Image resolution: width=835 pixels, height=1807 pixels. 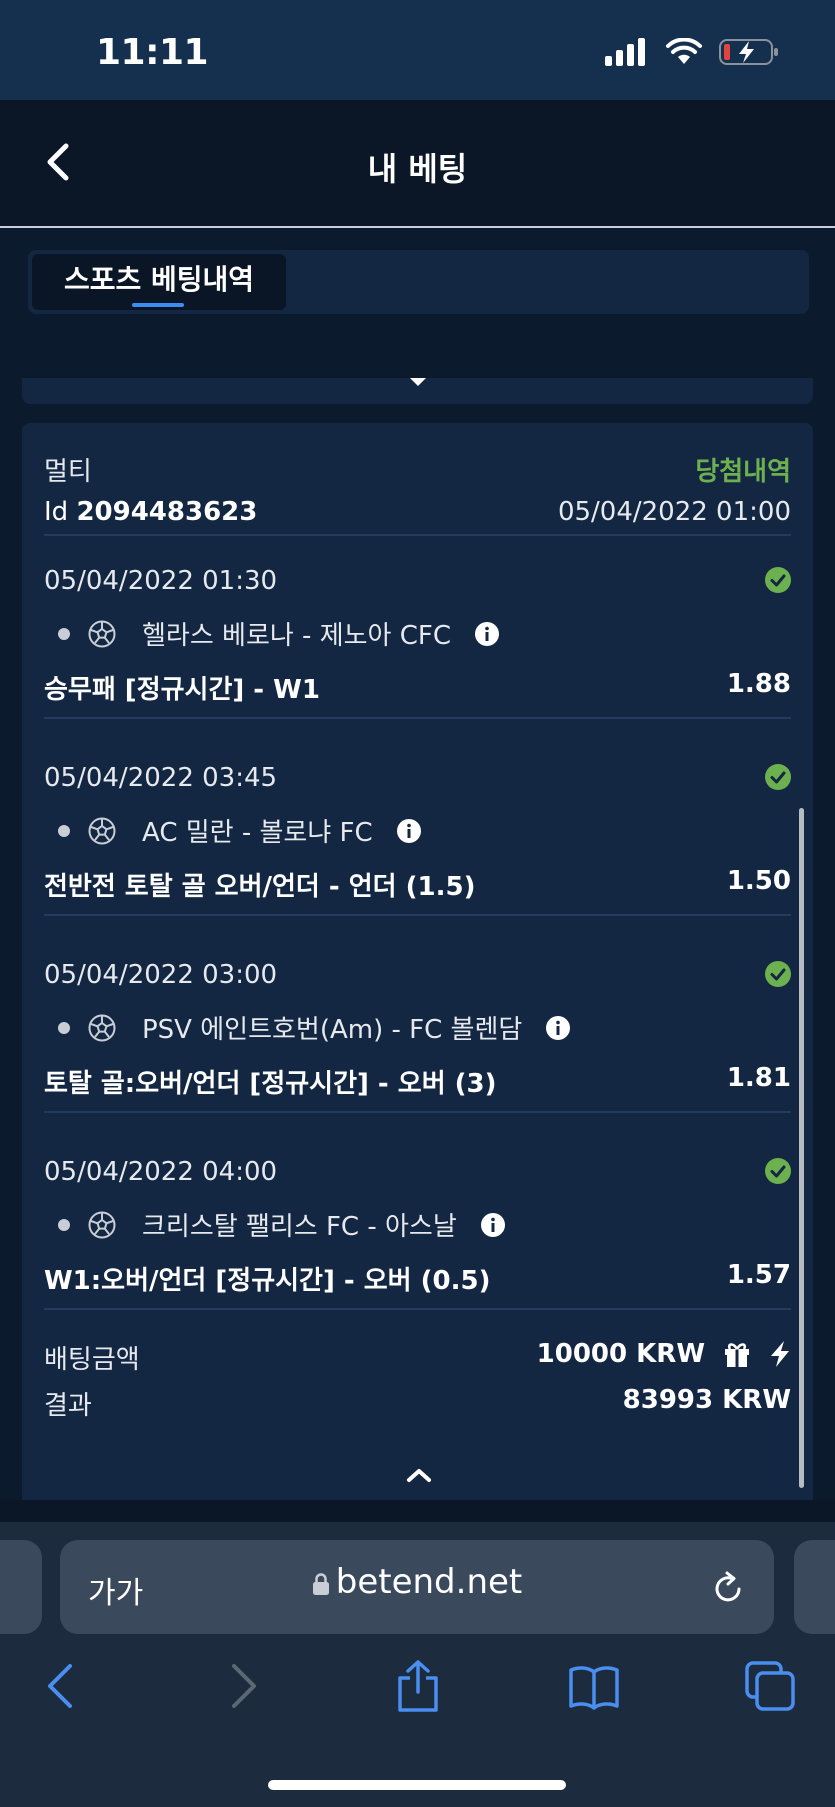 I want to click on tab-active-indicator, so click(x=158, y=305).